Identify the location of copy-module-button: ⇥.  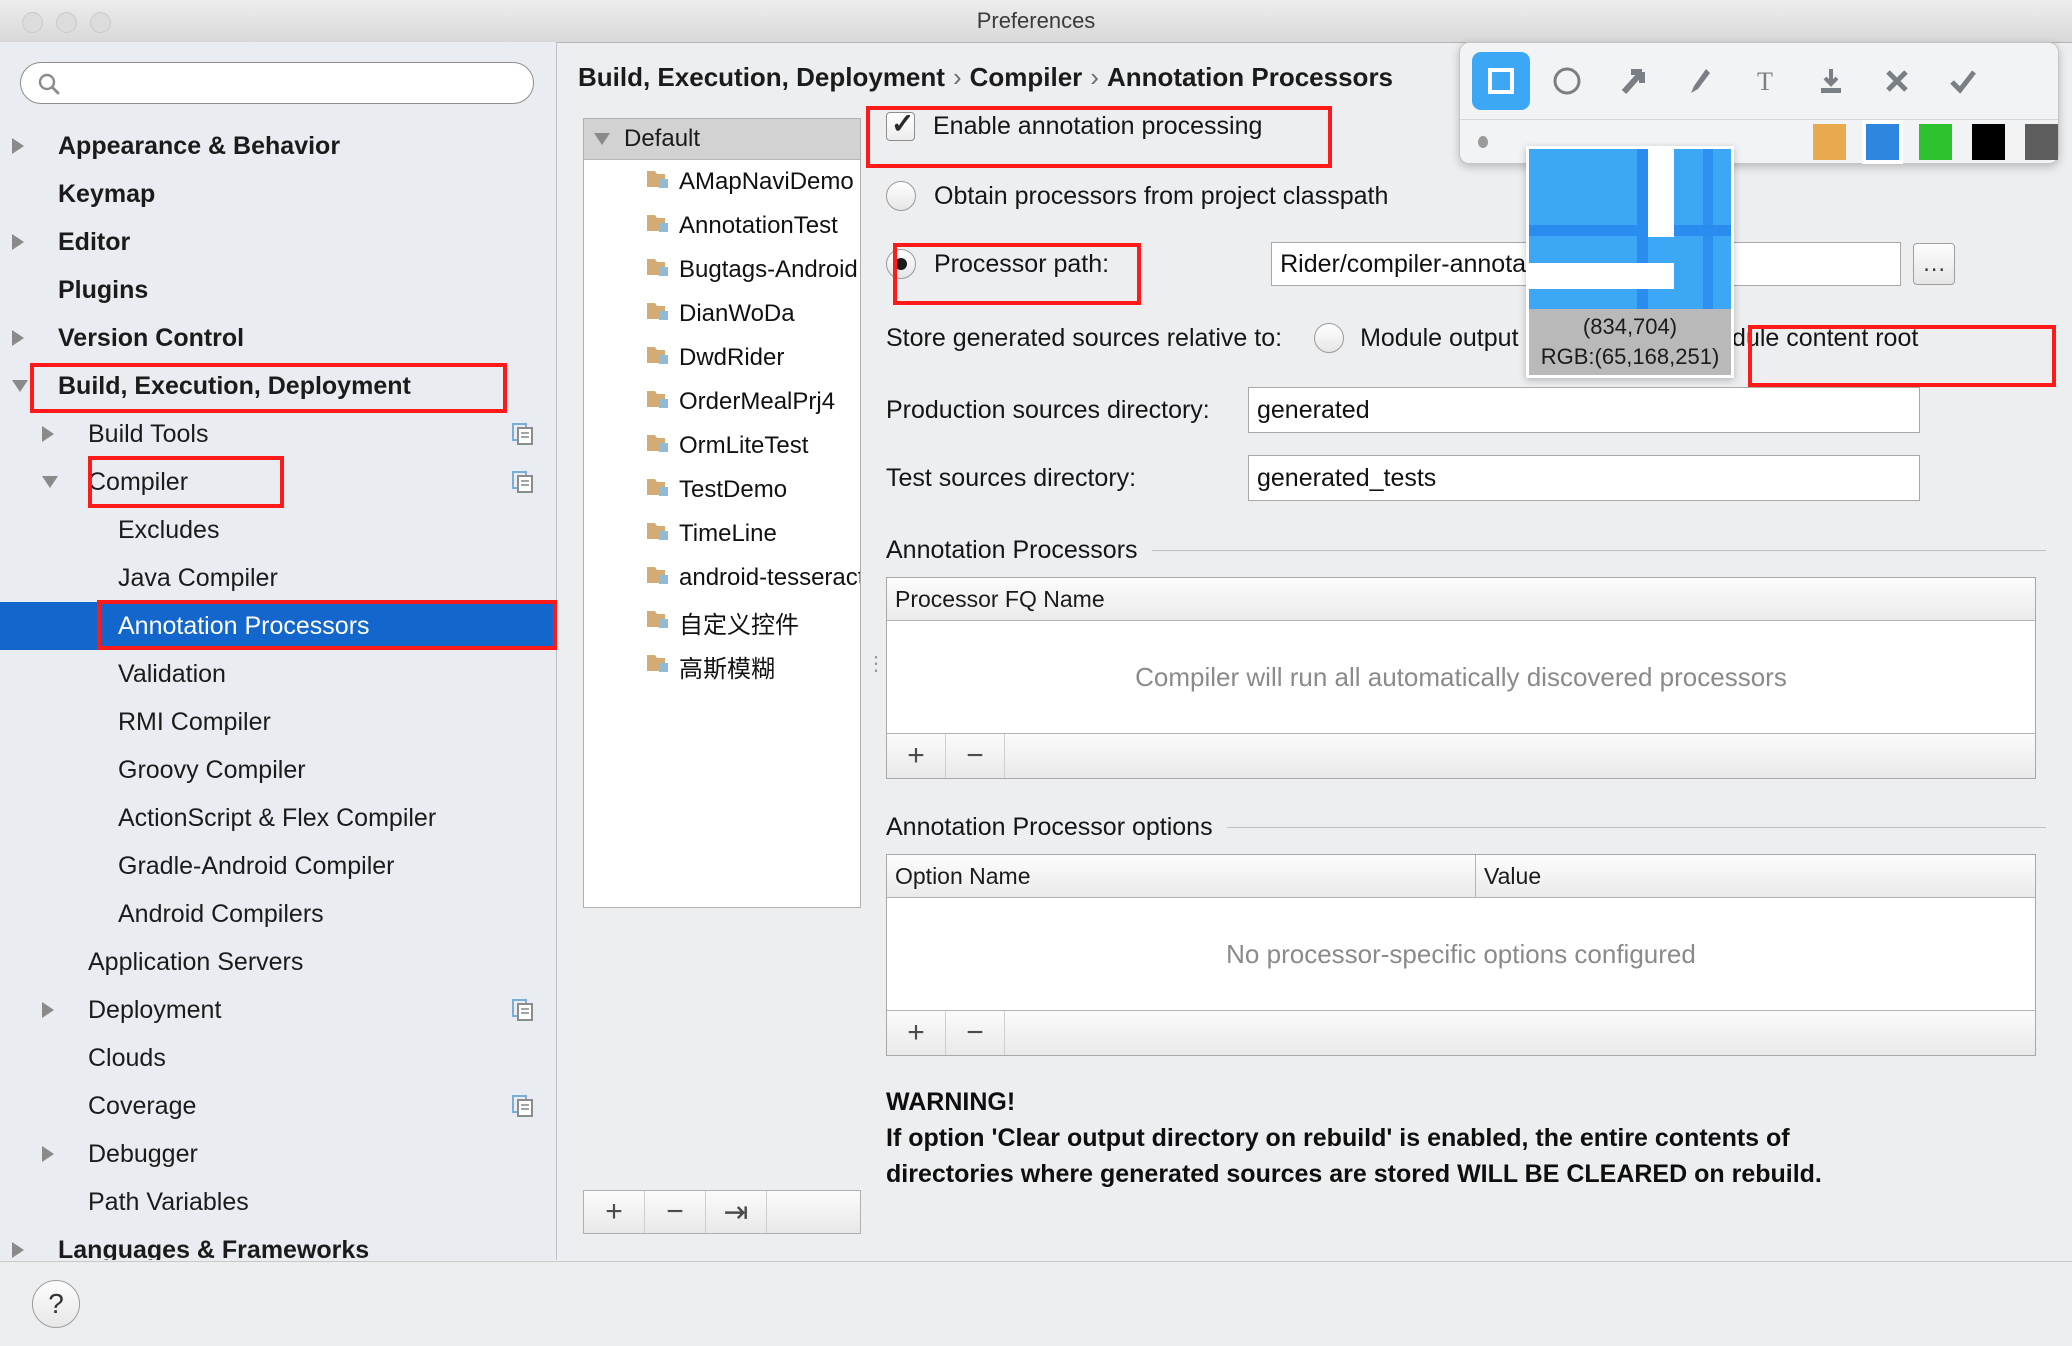
(736, 1212).